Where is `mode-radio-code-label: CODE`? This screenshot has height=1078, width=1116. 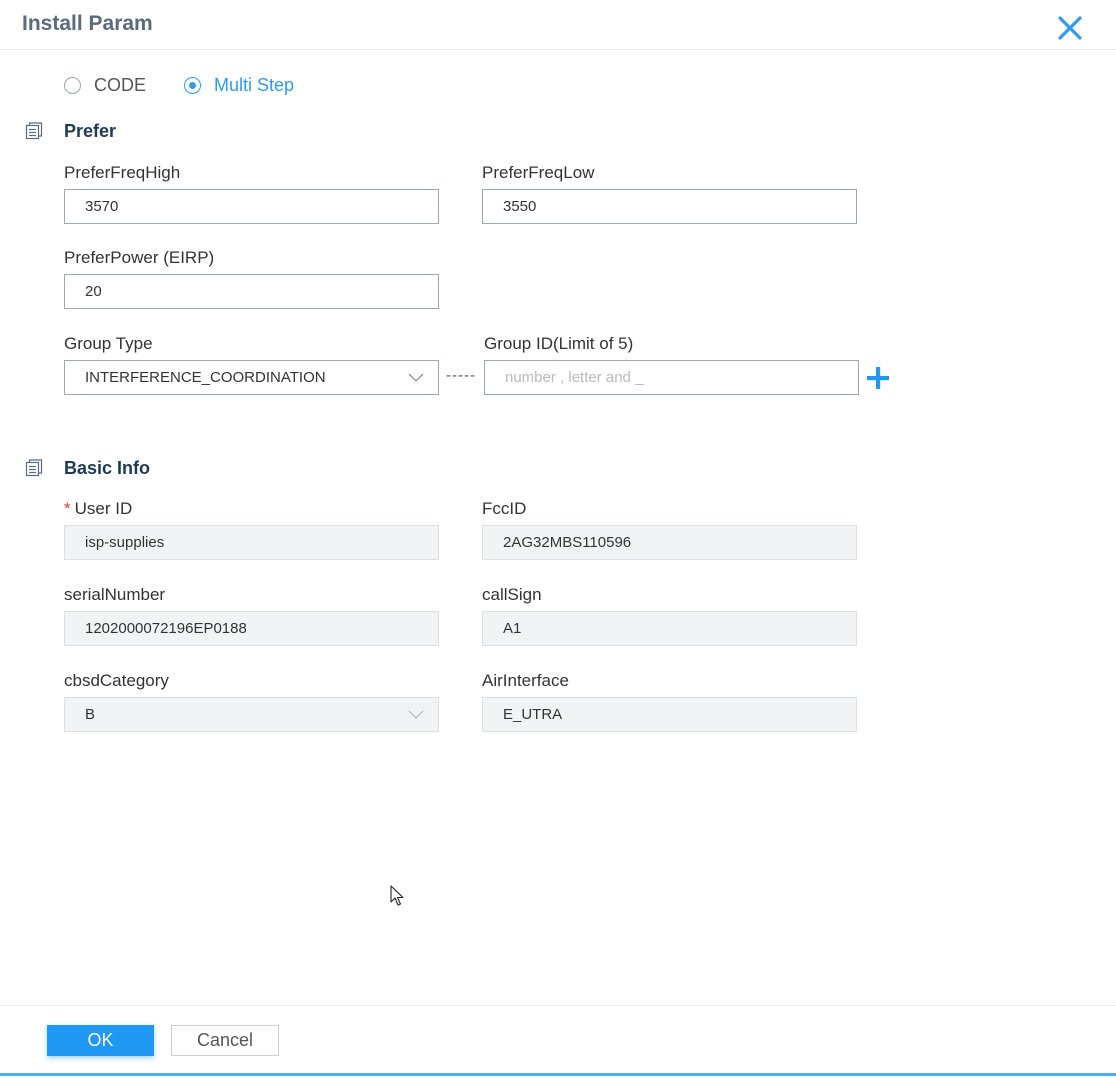
mode-radio-code-label: CODE is located at coordinates (120, 84).